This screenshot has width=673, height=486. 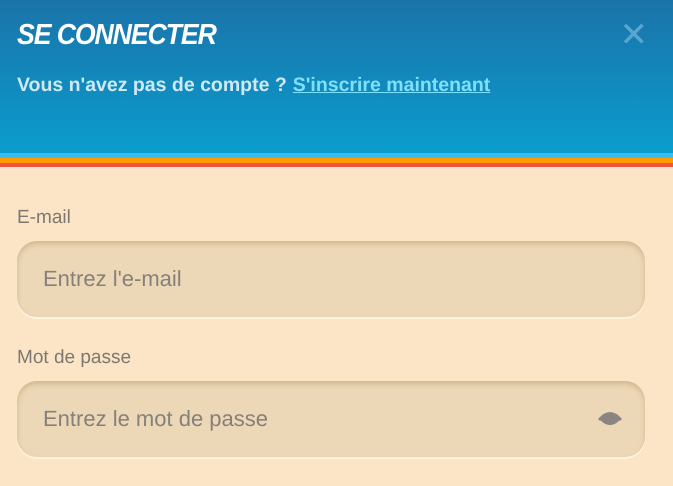 I want to click on signup-prompt: Vous n'avez pas de compte ?, so click(x=152, y=85).